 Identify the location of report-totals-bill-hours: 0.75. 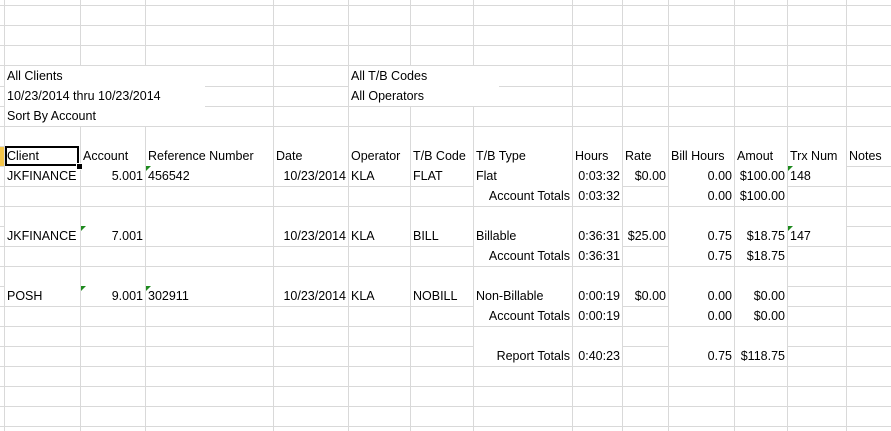
(701, 356).